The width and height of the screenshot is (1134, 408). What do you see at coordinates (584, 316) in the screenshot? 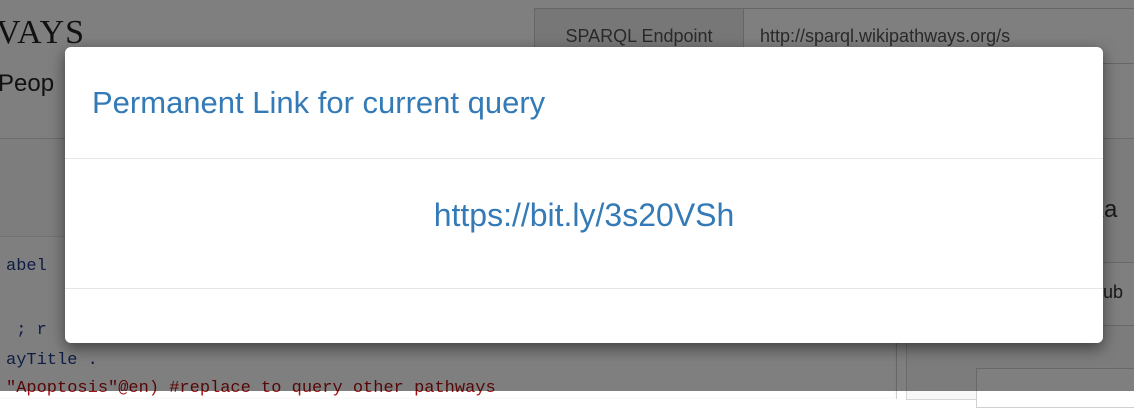
I see `modal-footer` at bounding box center [584, 316].